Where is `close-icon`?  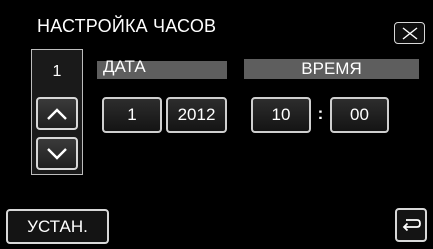
close-icon is located at coordinates (409, 33).